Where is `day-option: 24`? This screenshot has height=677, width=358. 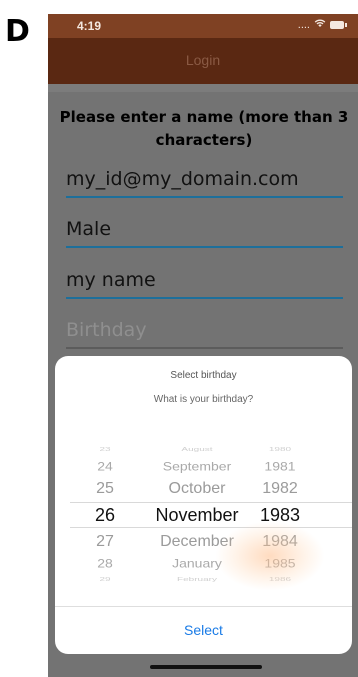
day-option: 24 is located at coordinates (105, 466).